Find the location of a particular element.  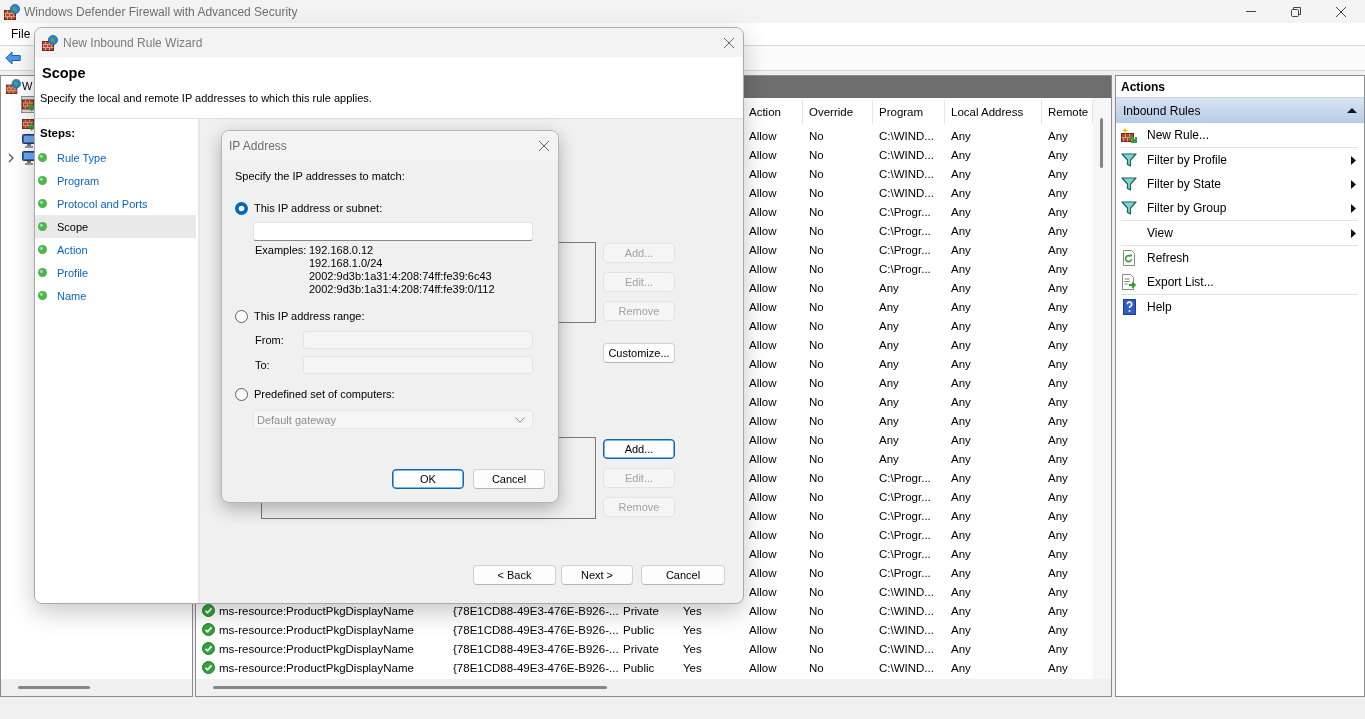

step-link: Scope is located at coordinates (115, 226).